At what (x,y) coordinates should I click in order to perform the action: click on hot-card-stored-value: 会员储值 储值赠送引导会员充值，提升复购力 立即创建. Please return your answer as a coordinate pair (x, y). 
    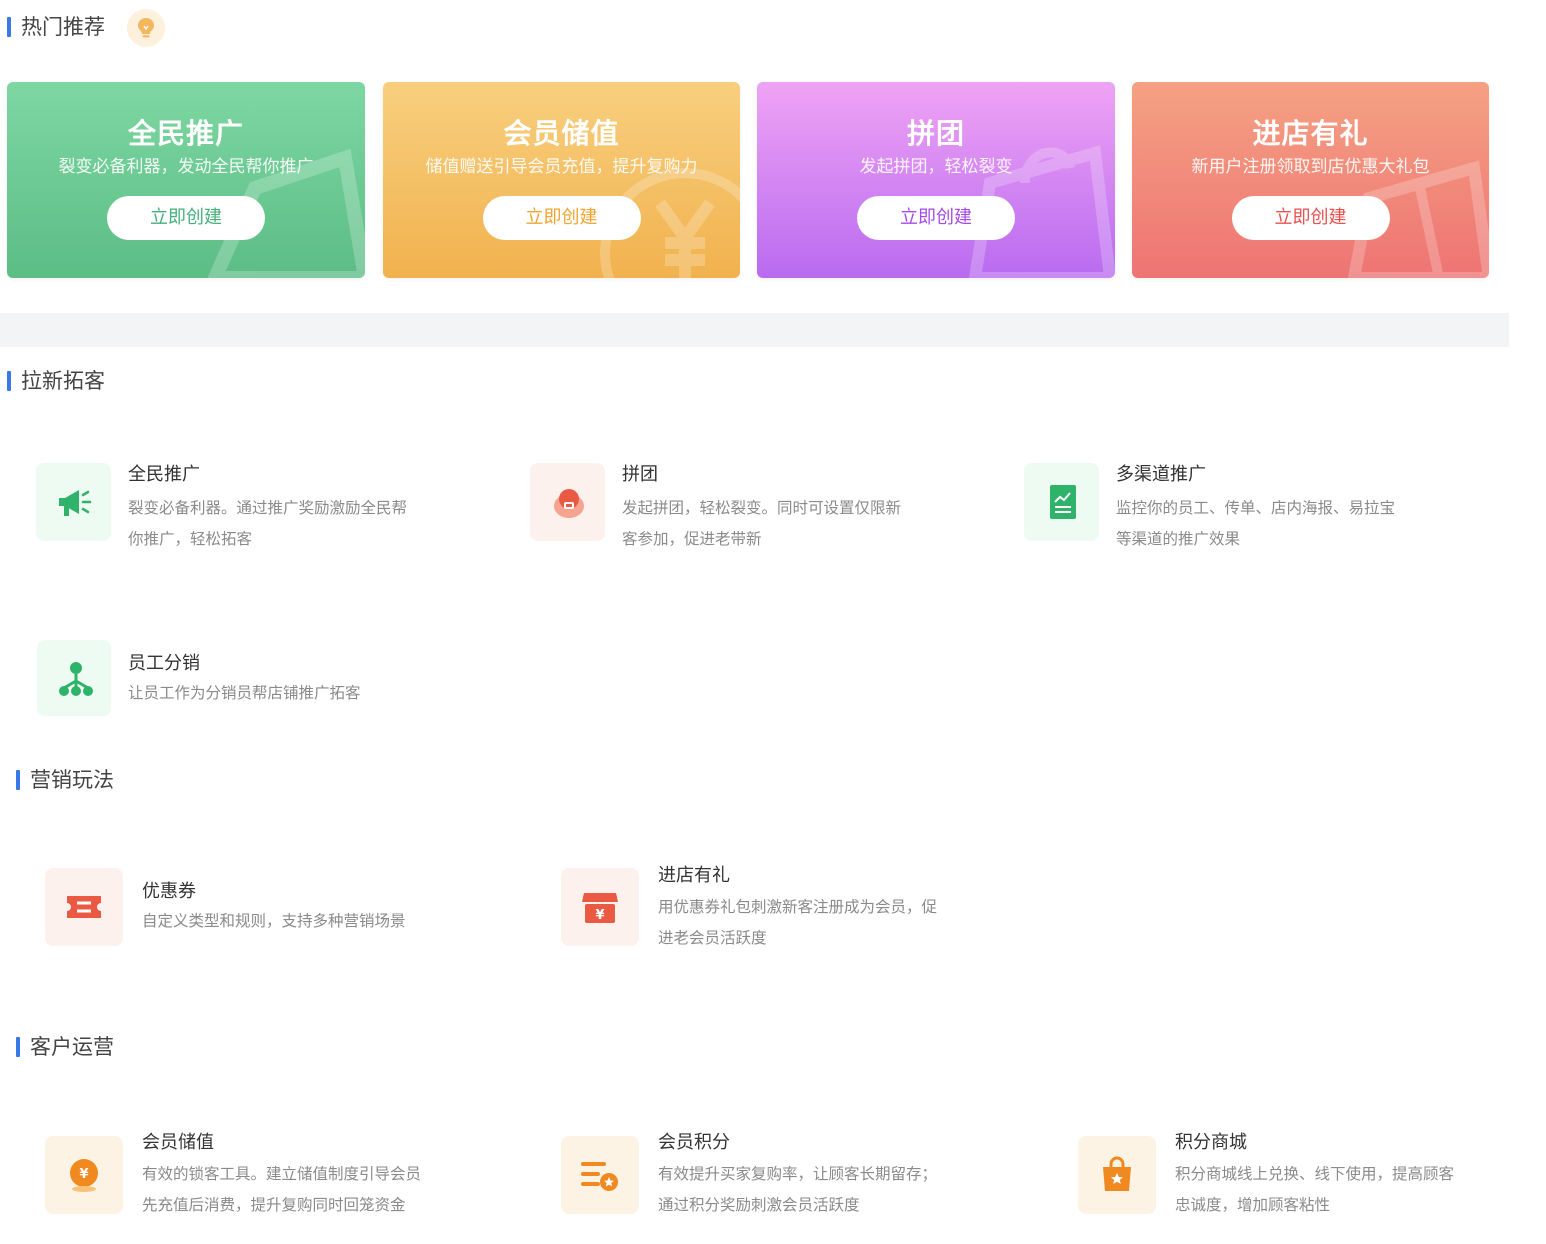
    Looking at the image, I should click on (561, 180).